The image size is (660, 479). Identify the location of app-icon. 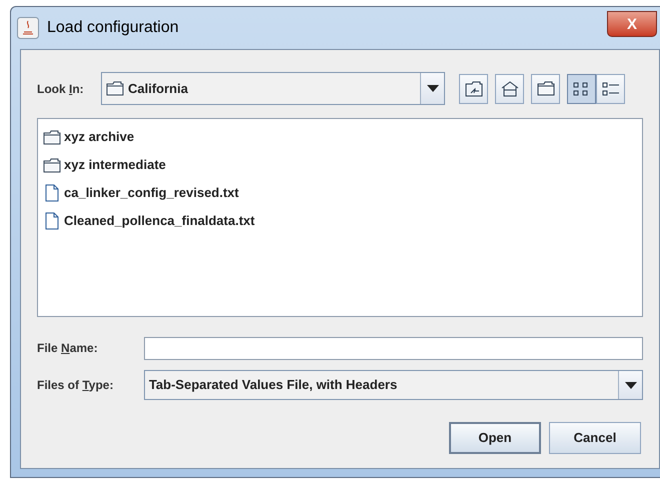
(28, 28).